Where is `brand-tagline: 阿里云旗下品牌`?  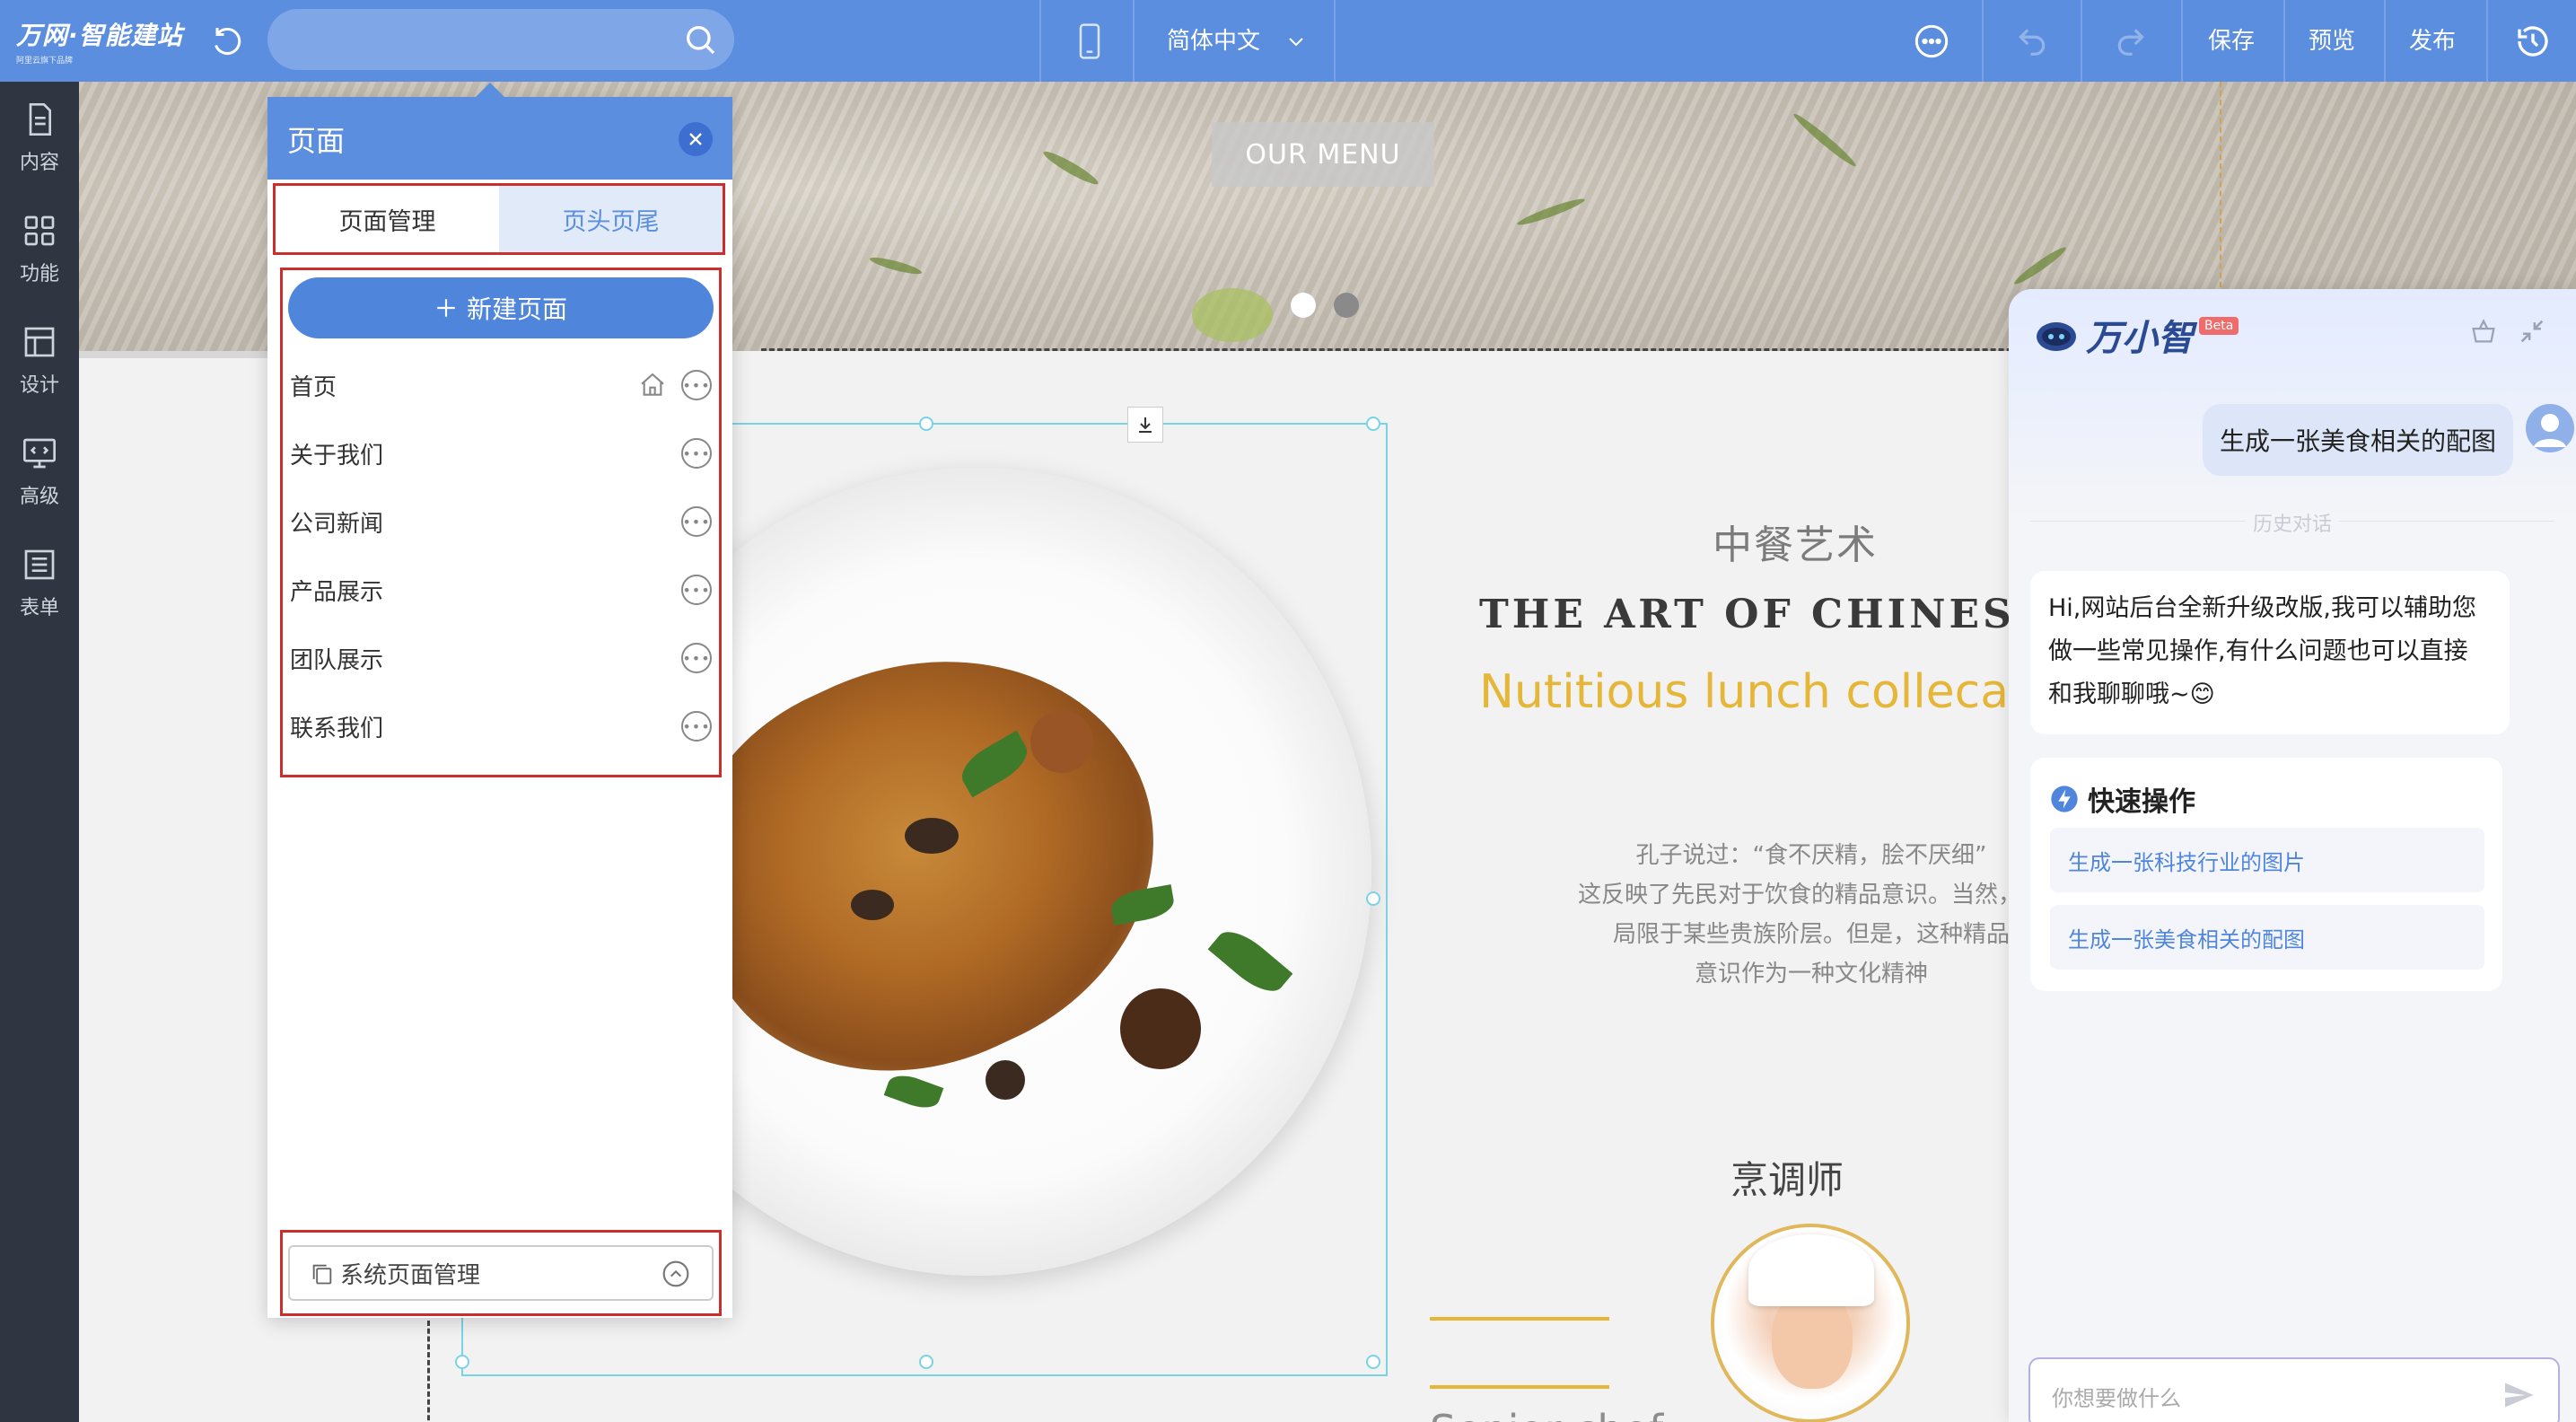
brand-tagline: 阿里云旗下品牌 is located at coordinates (45, 61).